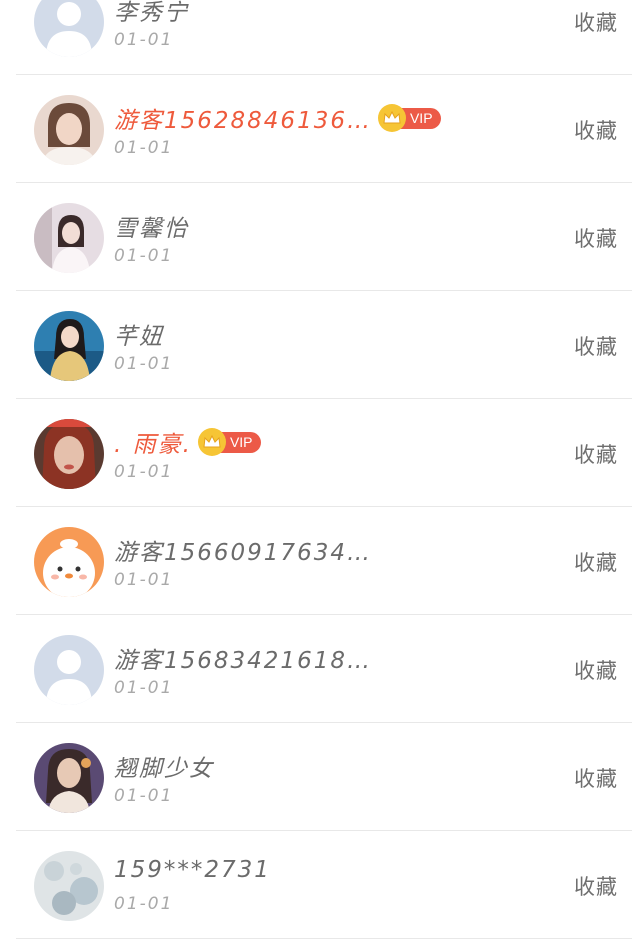 The image size is (640, 941). I want to click on list-item: 翘脚少女 01-01 收藏, so click(324, 777).